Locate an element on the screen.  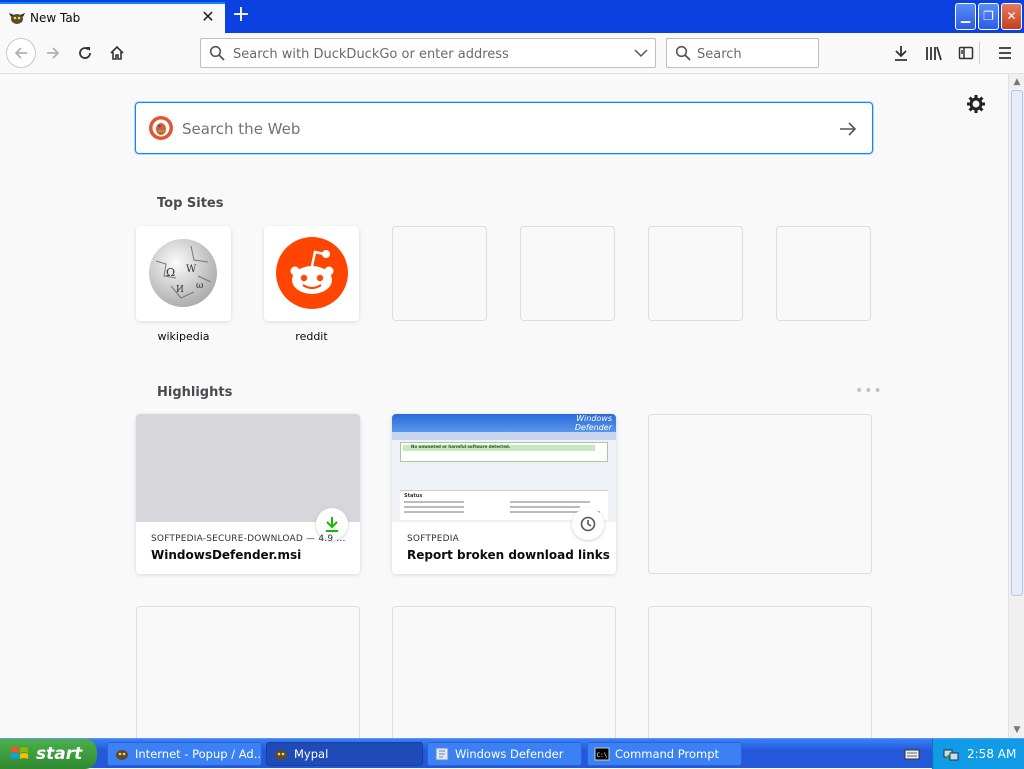
thumb-header-strip is located at coordinates (504, 436).